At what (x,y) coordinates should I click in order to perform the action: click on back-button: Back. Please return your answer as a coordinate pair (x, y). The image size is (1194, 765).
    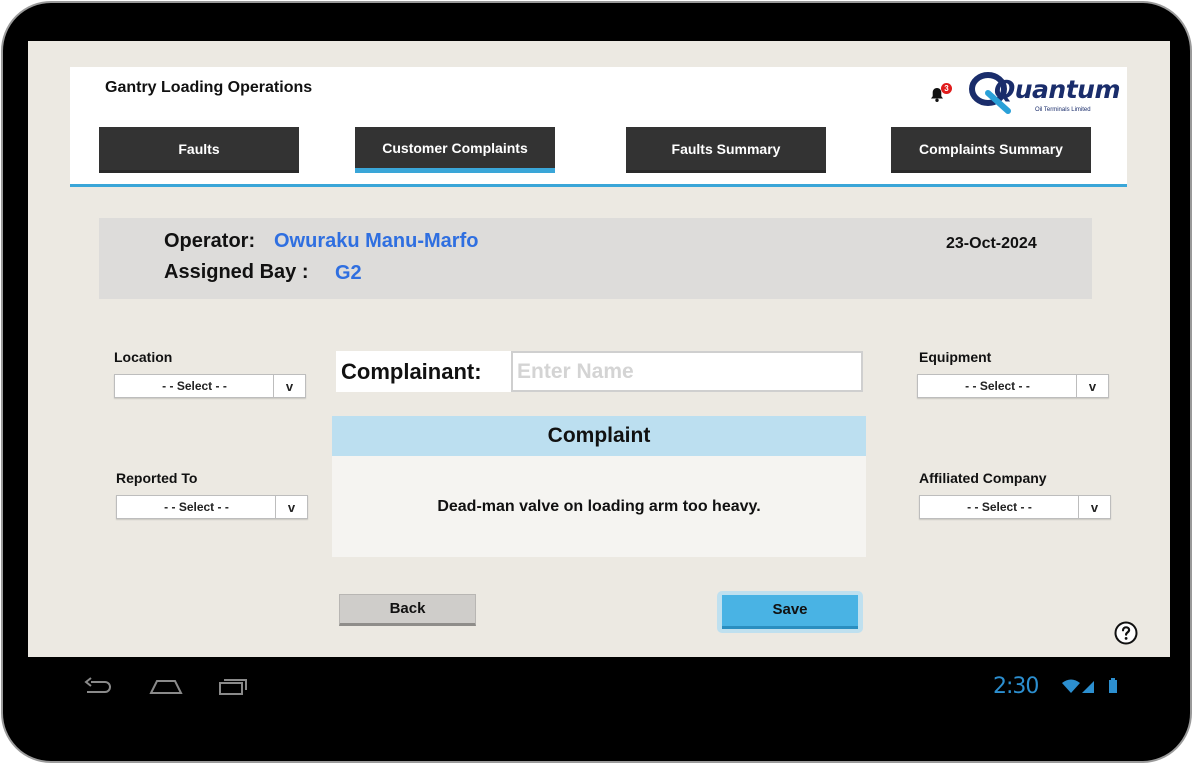
    Looking at the image, I should click on (407, 610).